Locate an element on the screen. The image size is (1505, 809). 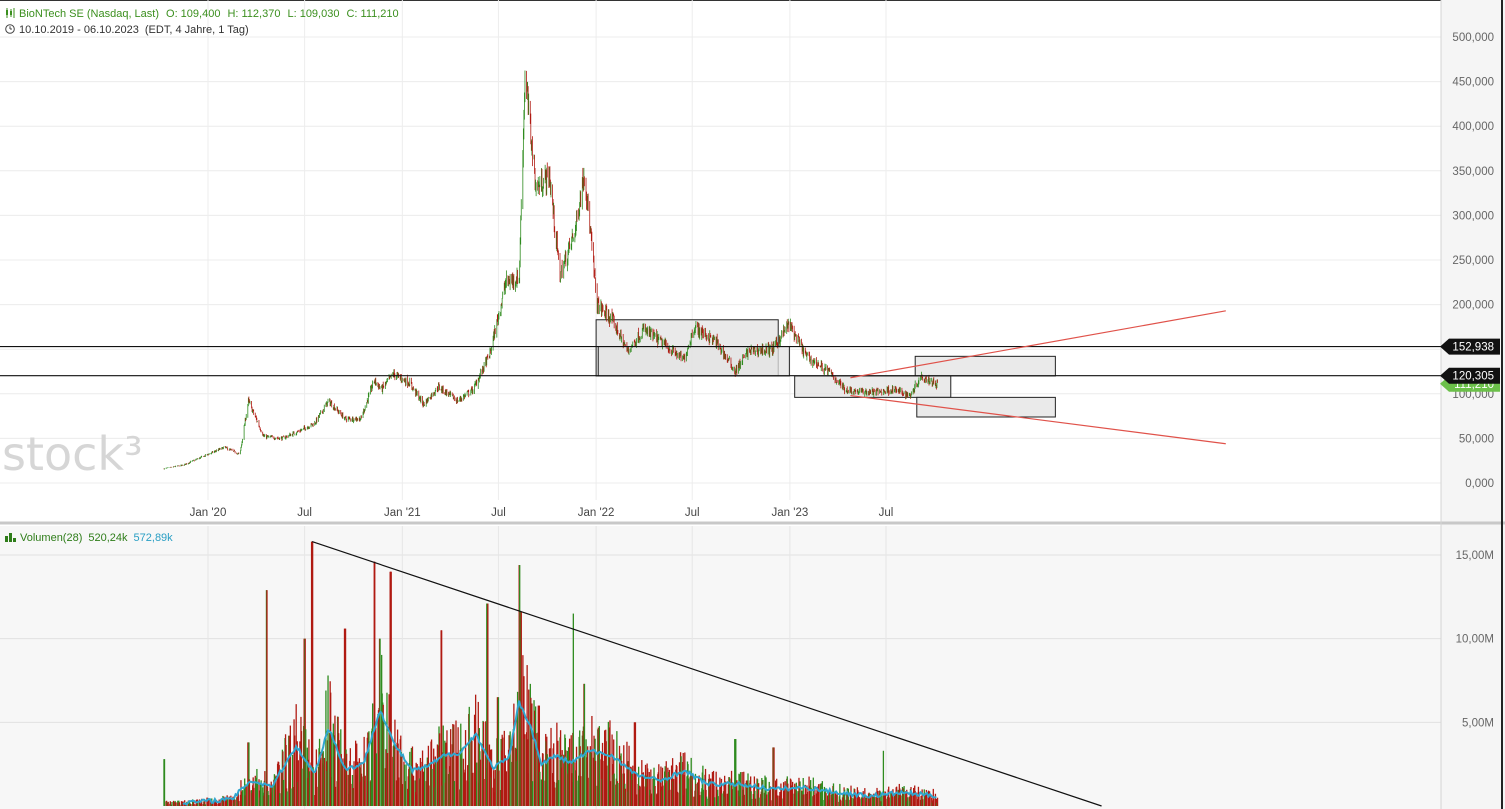
volume-axis-label: 15,00M is located at coordinates (1475, 556).